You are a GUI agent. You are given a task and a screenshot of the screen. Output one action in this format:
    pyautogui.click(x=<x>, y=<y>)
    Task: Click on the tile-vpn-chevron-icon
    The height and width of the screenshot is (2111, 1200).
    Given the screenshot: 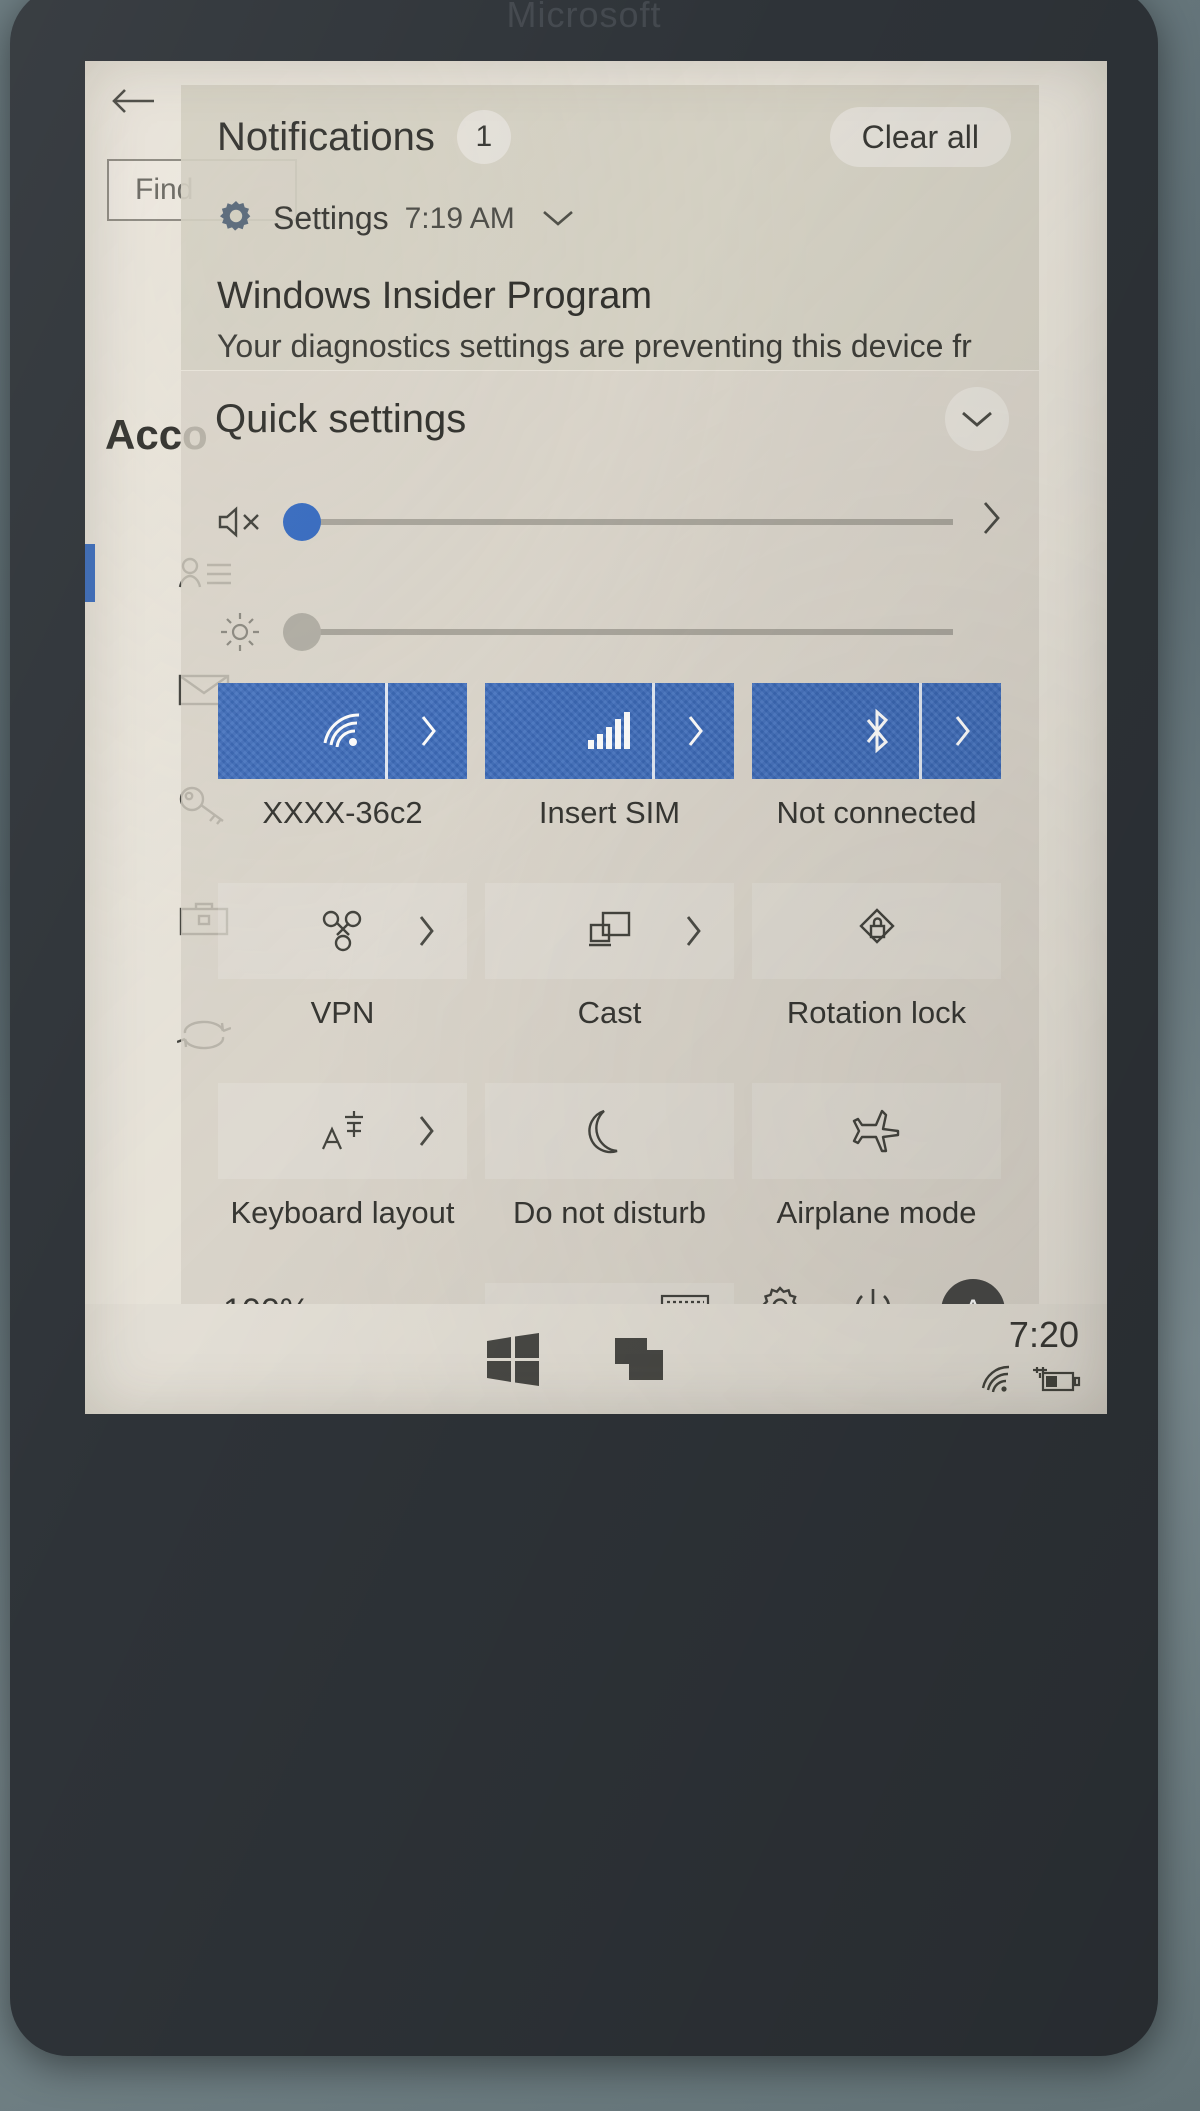 What is the action you would take?
    pyautogui.click(x=426, y=931)
    